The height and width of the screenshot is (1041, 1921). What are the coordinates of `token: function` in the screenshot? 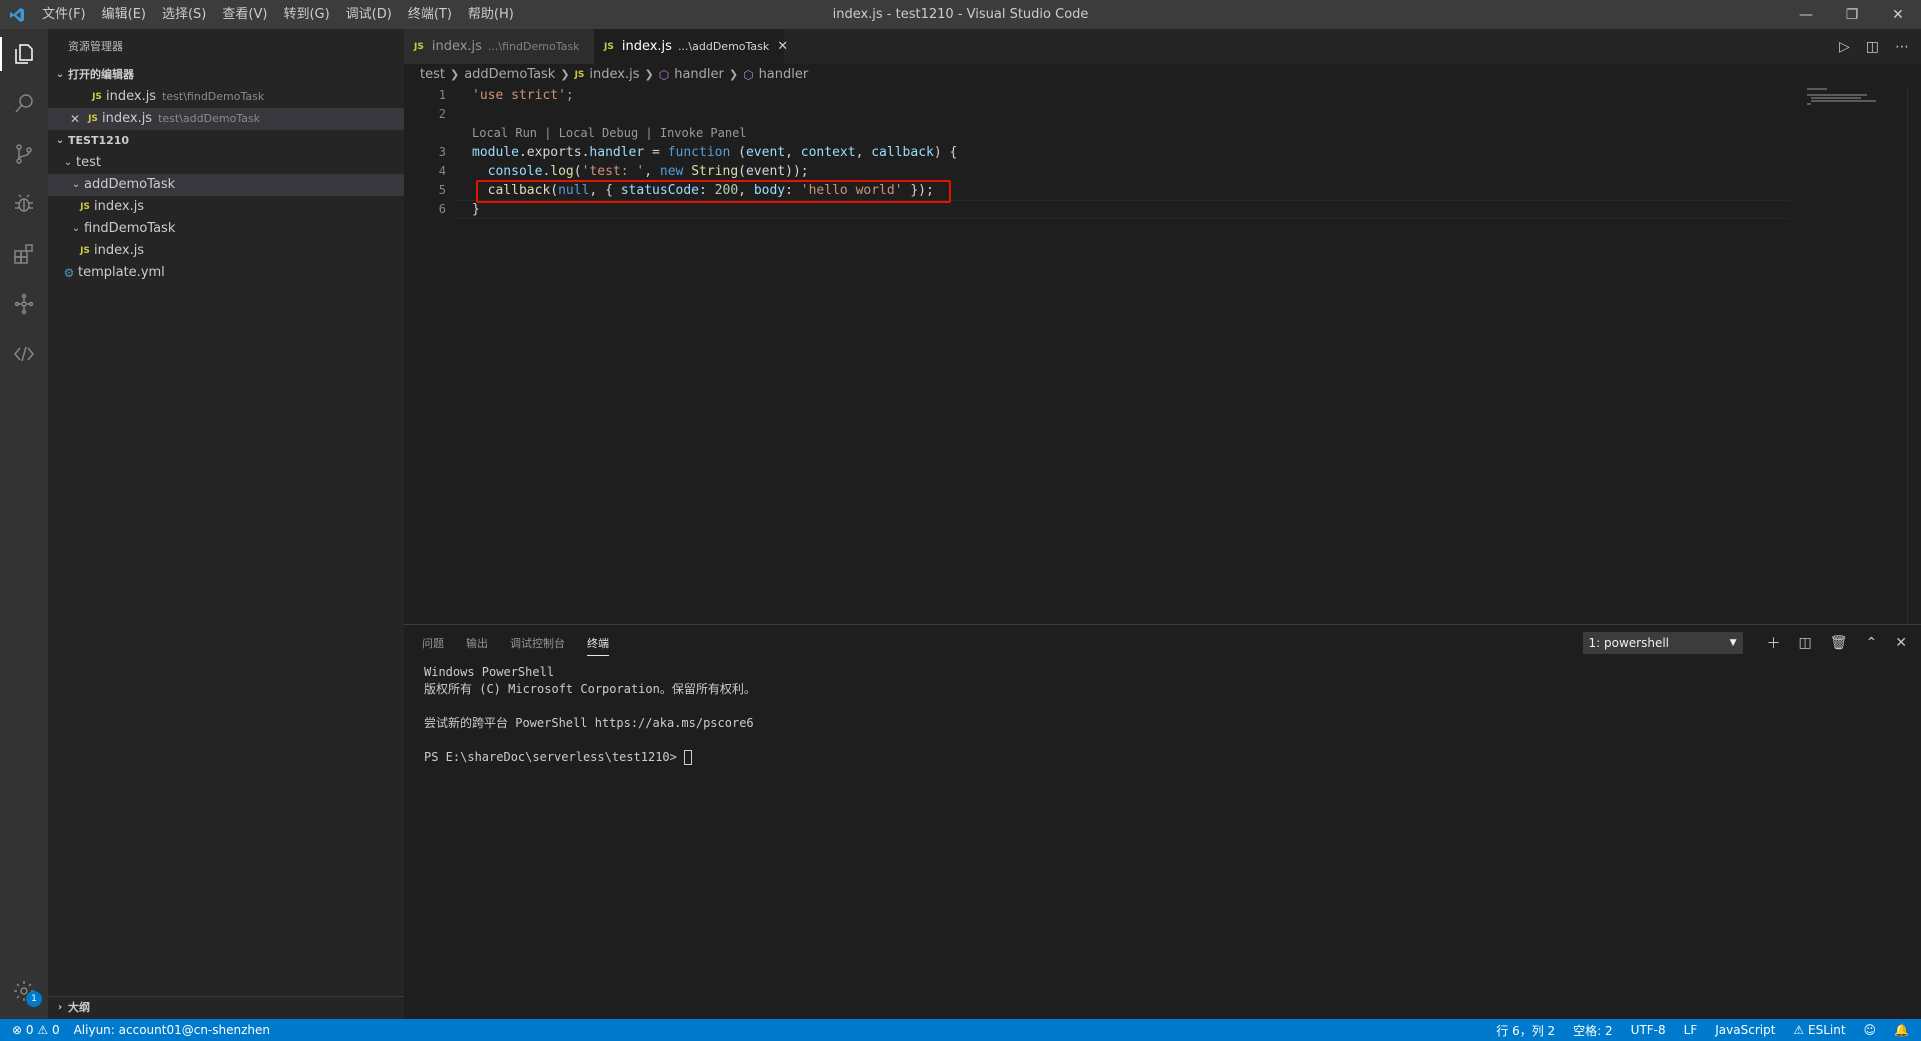 It's located at (699, 152).